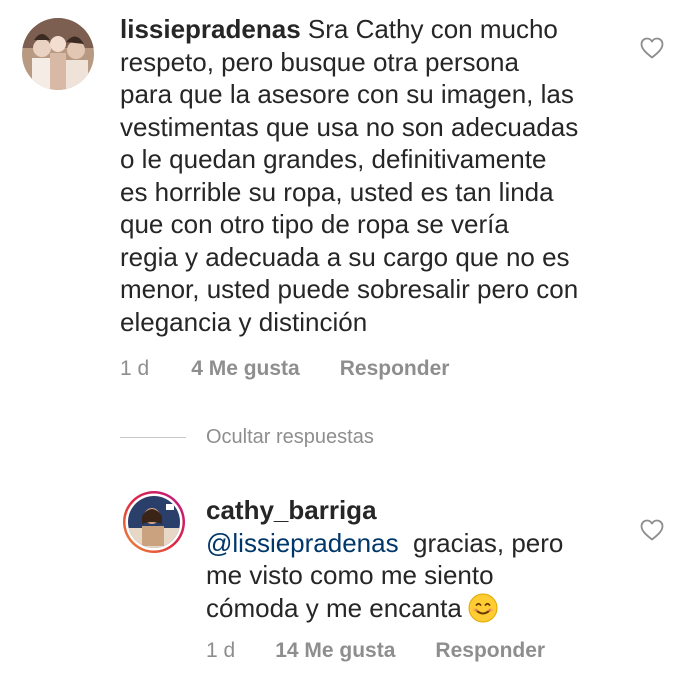 This screenshot has width=700, height=700. I want to click on hide-replies-toggle: Ocultar respuestas, so click(247, 437).